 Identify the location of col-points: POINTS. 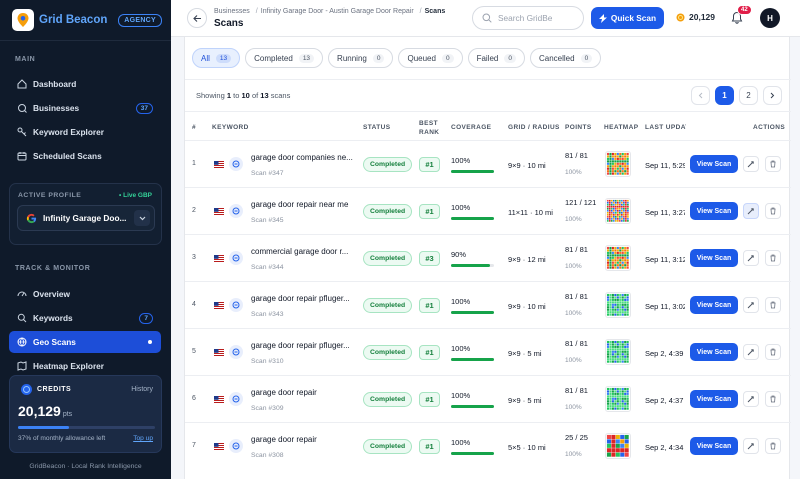
(578, 127).